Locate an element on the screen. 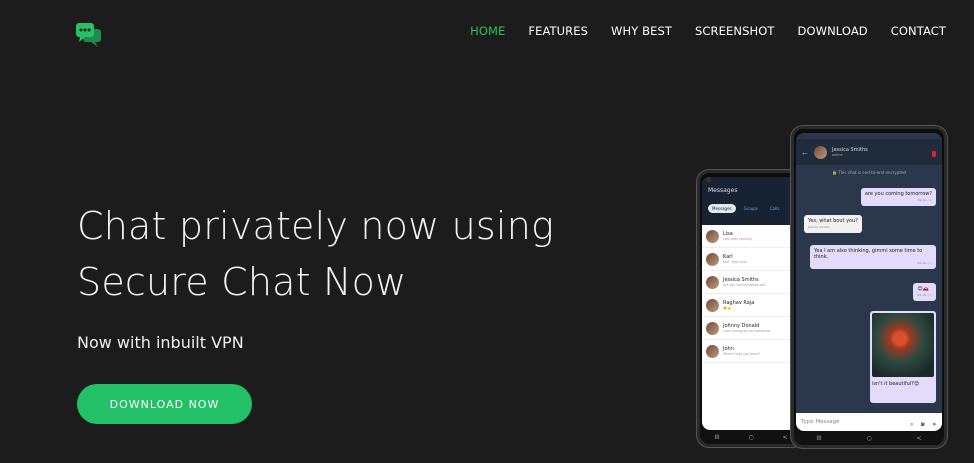  chat-preview: Last seen recently is located at coordinates (738, 239).